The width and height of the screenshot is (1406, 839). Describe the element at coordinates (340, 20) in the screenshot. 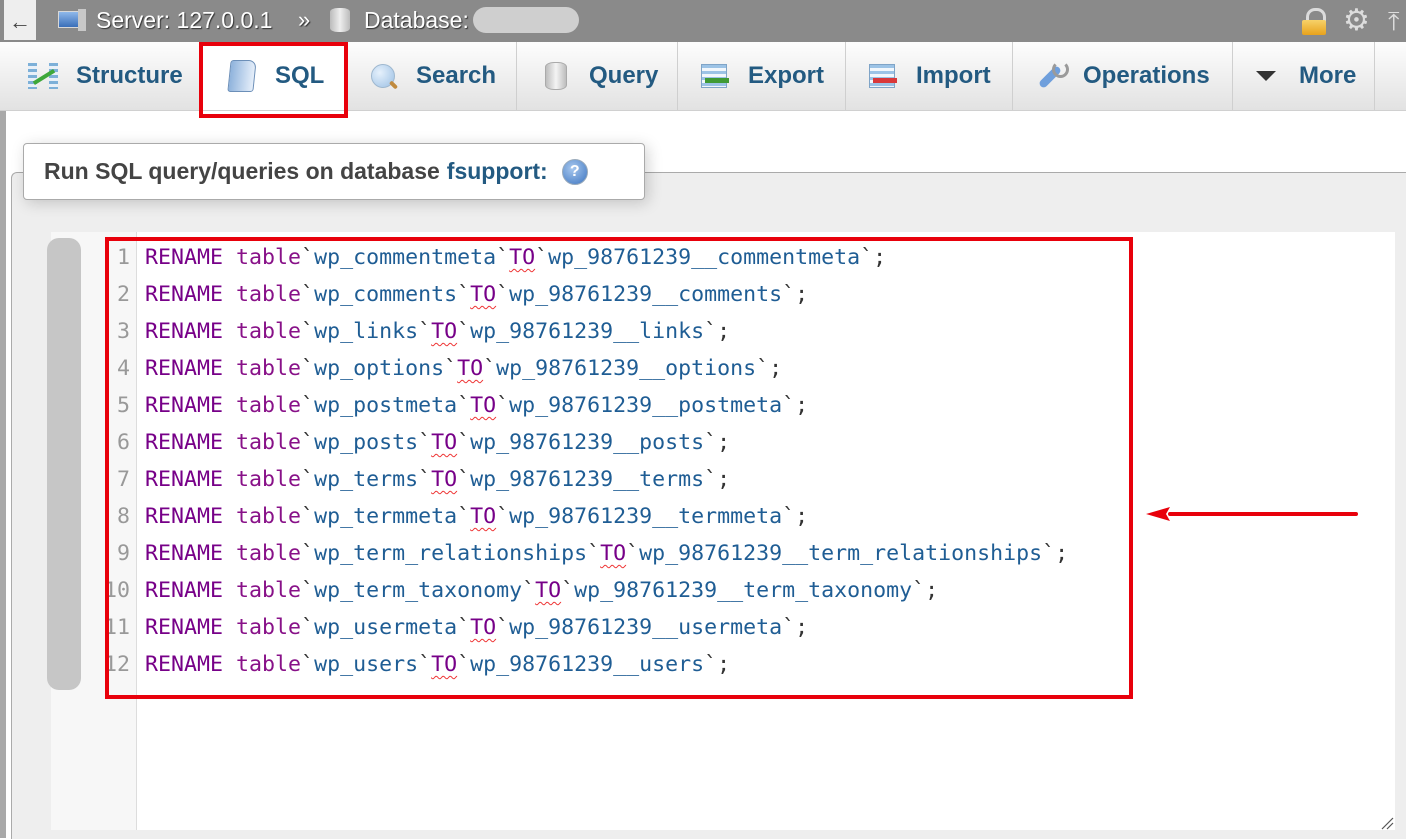

I see `database-icon` at that location.